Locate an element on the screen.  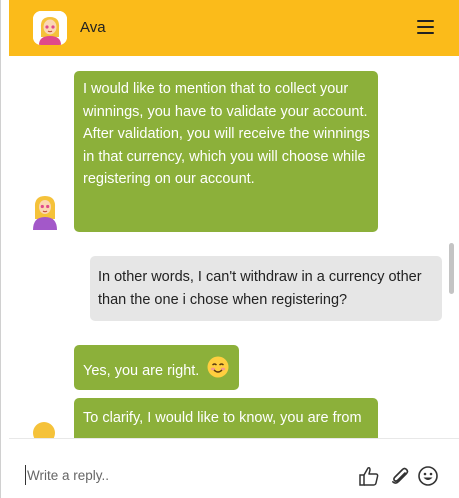
hamburger-menu-icon is located at coordinates (425, 28).